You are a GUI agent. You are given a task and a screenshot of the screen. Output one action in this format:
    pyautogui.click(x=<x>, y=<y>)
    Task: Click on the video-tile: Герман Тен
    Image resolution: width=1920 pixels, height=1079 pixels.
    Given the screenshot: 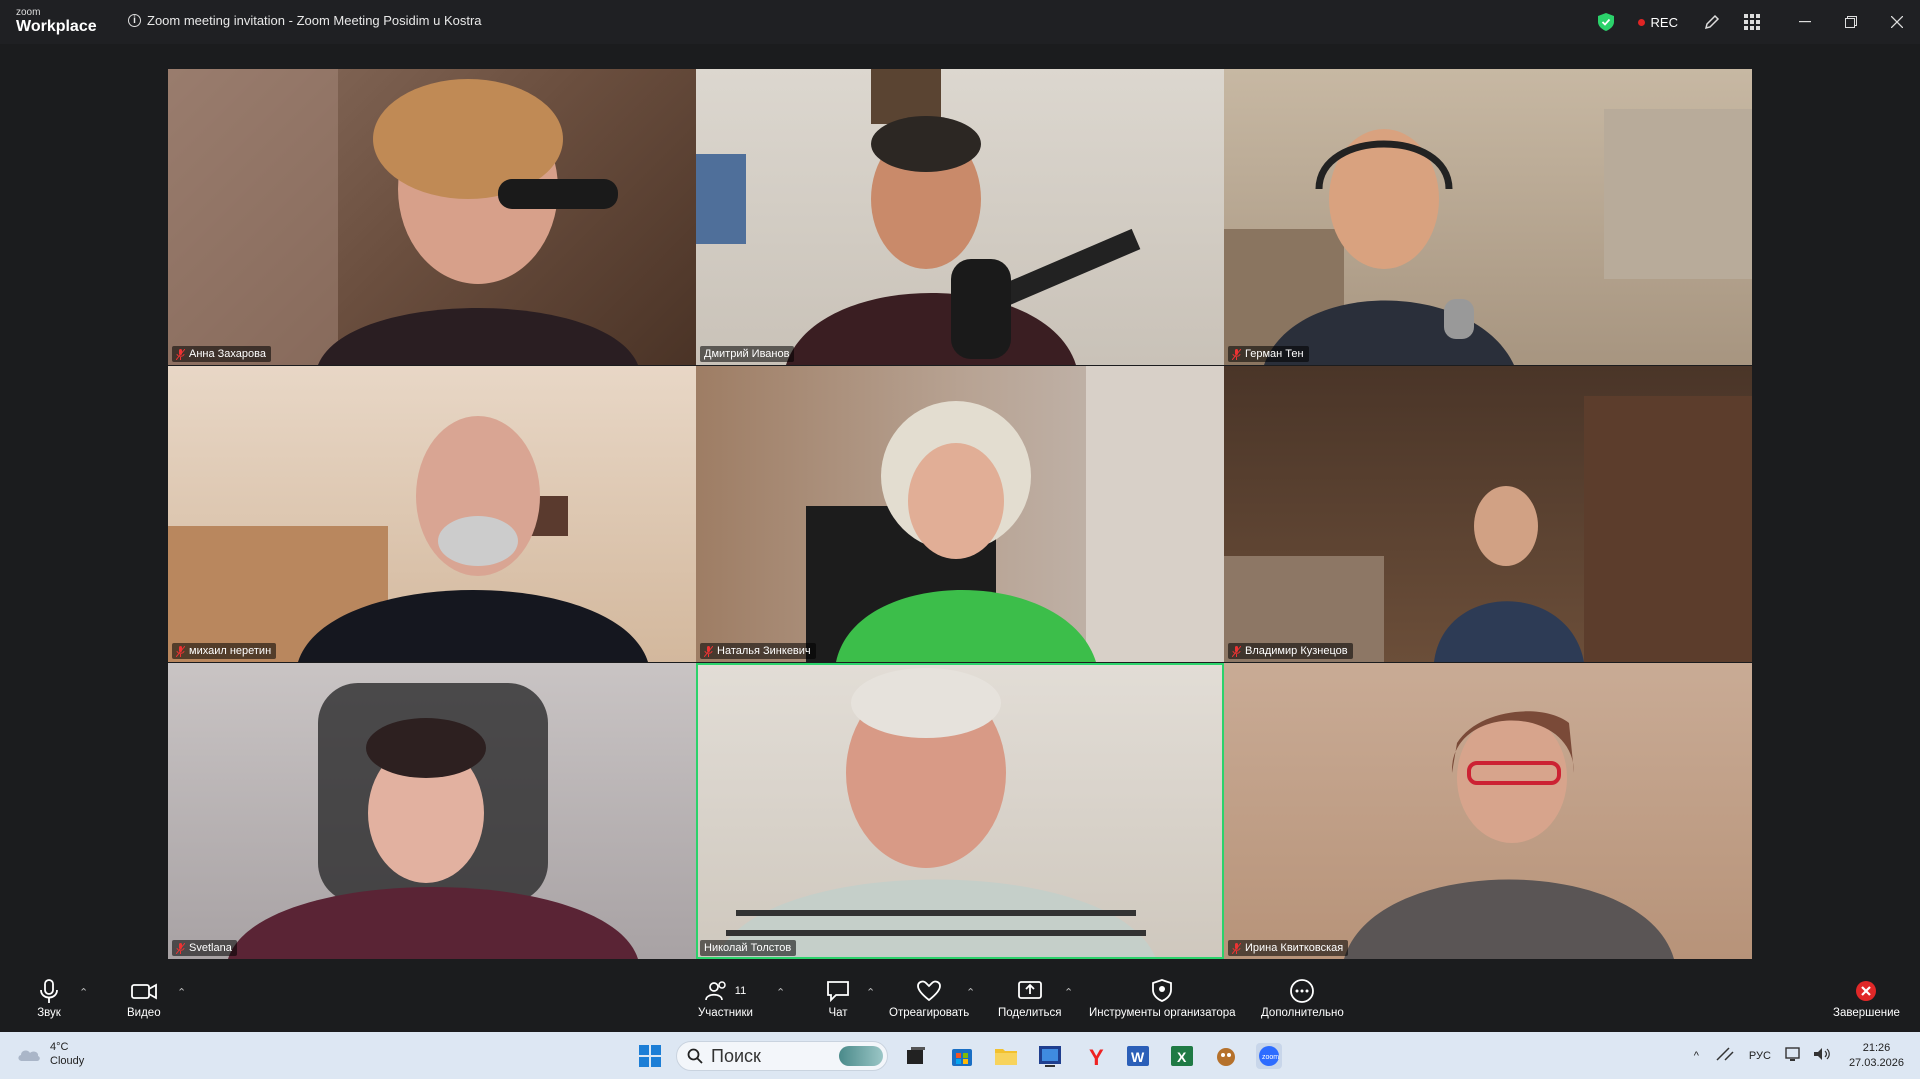 What is the action you would take?
    pyautogui.click(x=1488, y=217)
    